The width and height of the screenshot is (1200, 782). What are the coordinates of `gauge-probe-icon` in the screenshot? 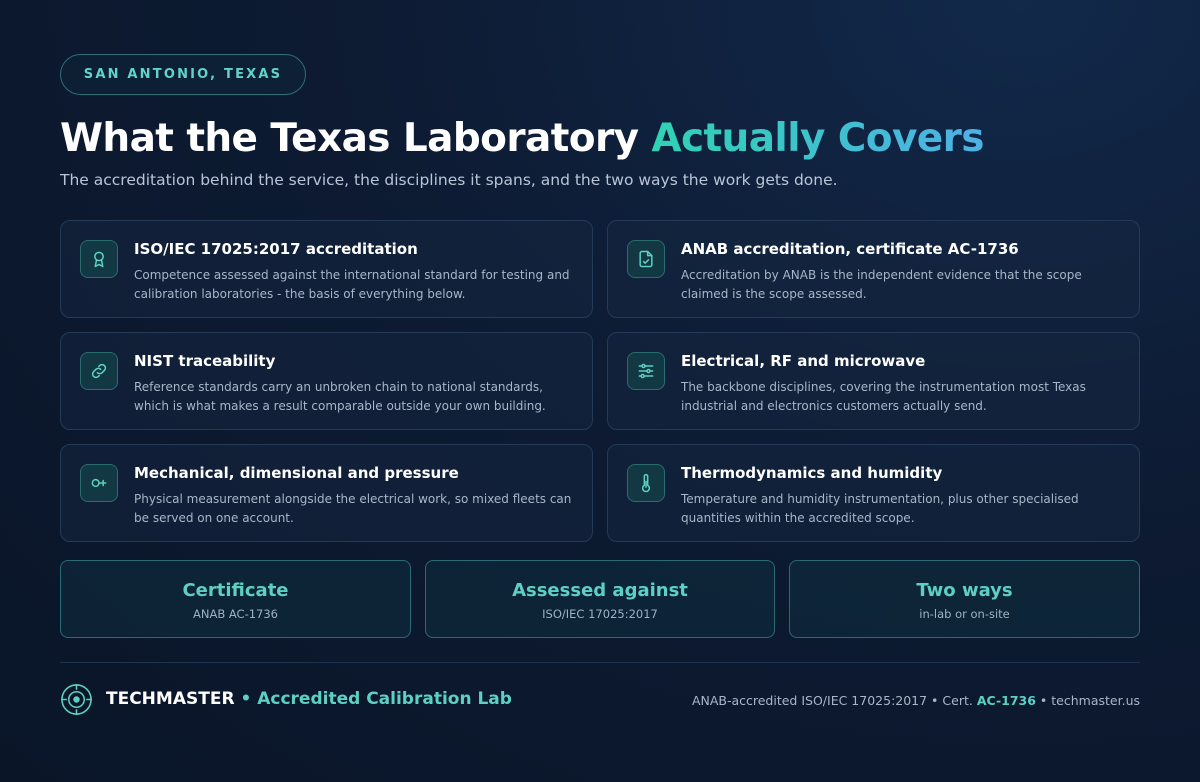 It's located at (99, 483).